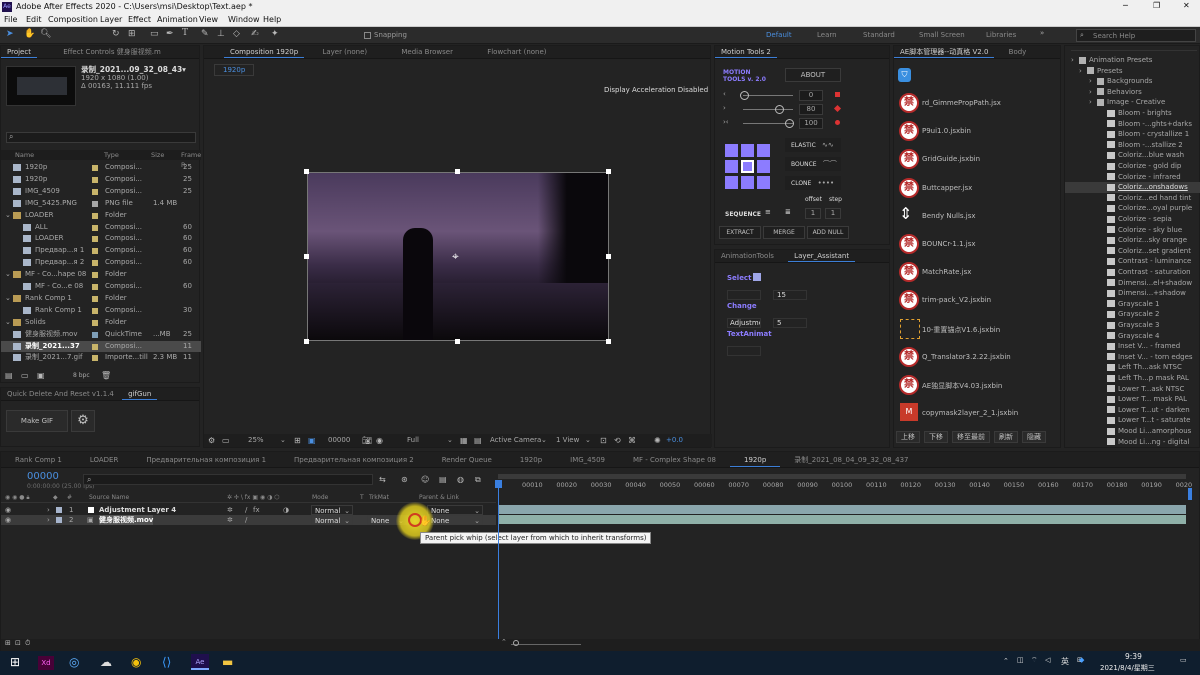 This screenshot has height=675, width=1200. I want to click on label-swatch, so click(59, 510).